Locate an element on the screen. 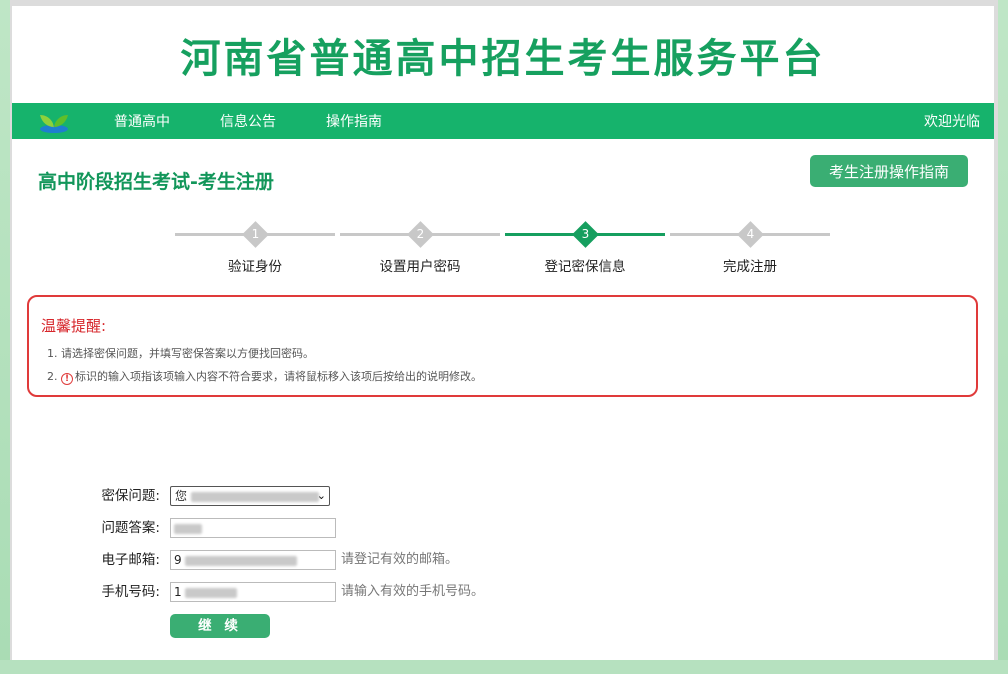 This screenshot has height=674, width=1008. step-label: 登记密保信息 is located at coordinates (585, 267).